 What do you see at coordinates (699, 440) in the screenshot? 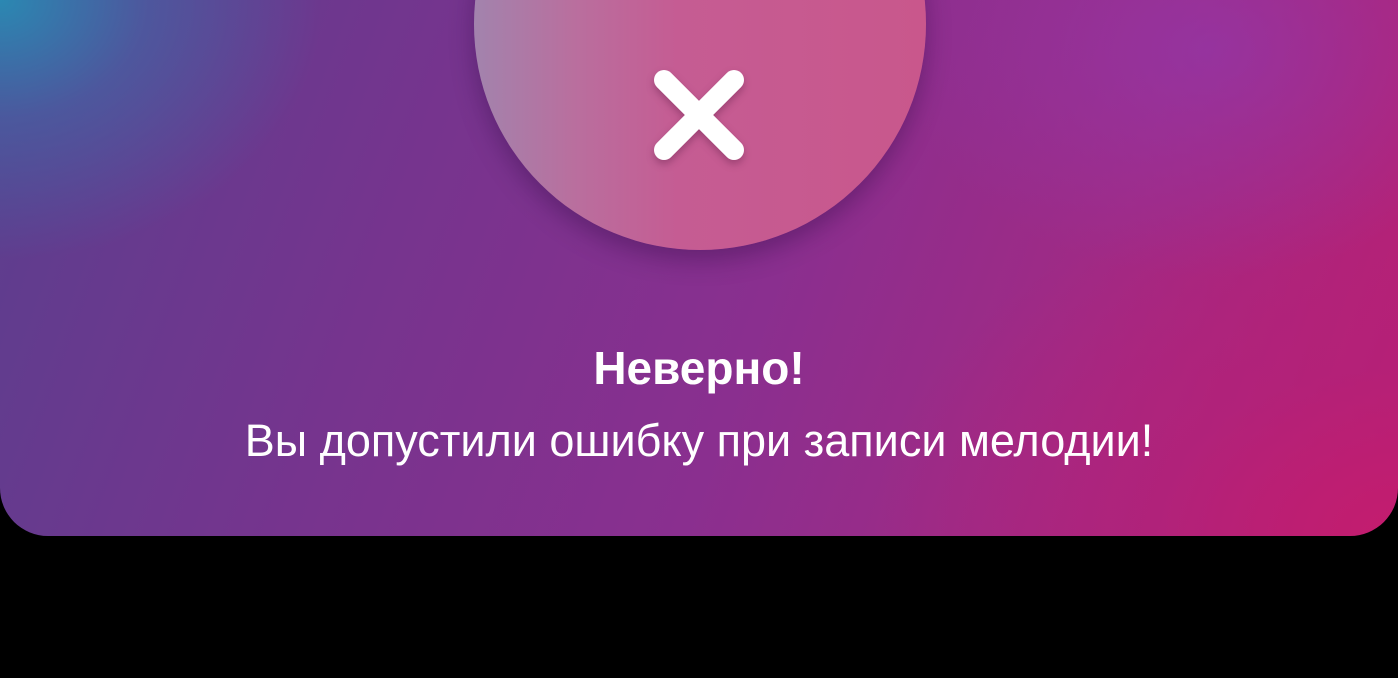
I see `dialog-message: Вы допустили ошибку при записи мелодии!` at bounding box center [699, 440].